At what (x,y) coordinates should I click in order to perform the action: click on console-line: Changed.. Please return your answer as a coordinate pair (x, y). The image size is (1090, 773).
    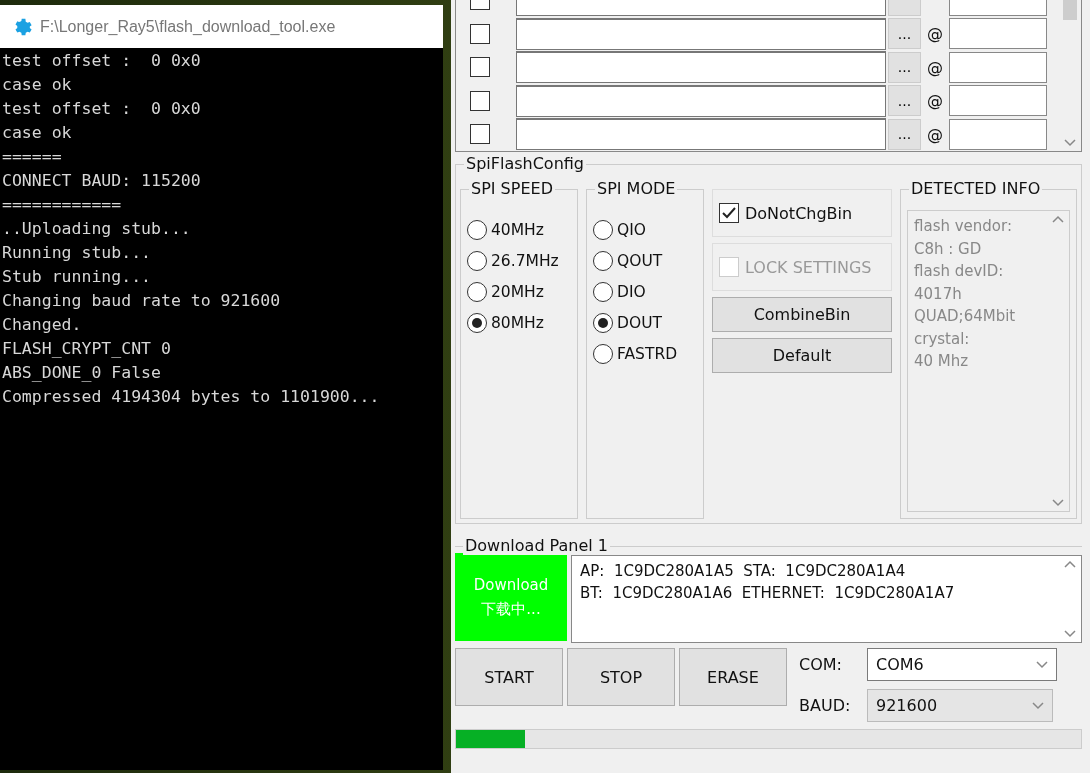
    Looking at the image, I should click on (42, 325).